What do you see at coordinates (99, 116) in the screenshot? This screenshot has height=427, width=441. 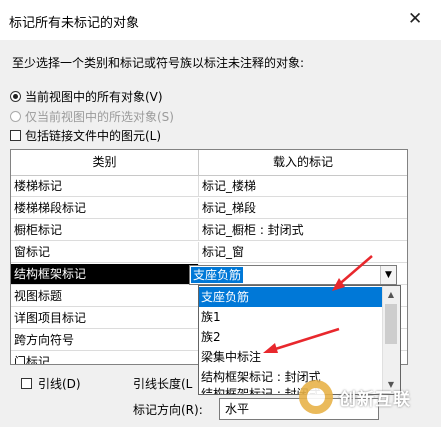 I see `option-selected-in-view-label: 仅当前视图中的所选对象(S)` at bounding box center [99, 116].